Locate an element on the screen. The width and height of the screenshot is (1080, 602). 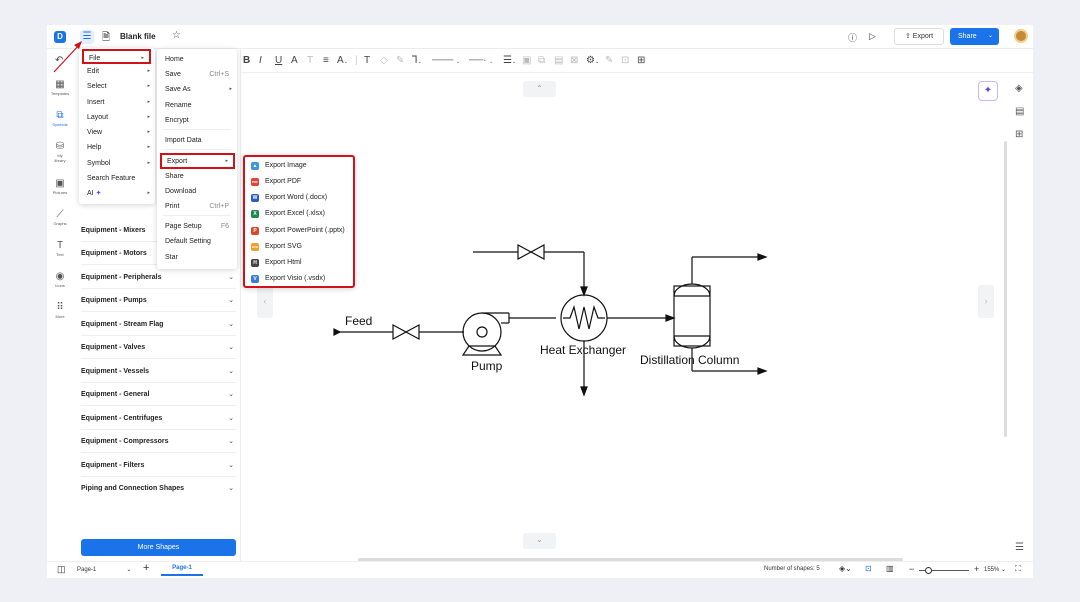
rail-my-library: ⛁ My library is located at coordinates (60, 152).